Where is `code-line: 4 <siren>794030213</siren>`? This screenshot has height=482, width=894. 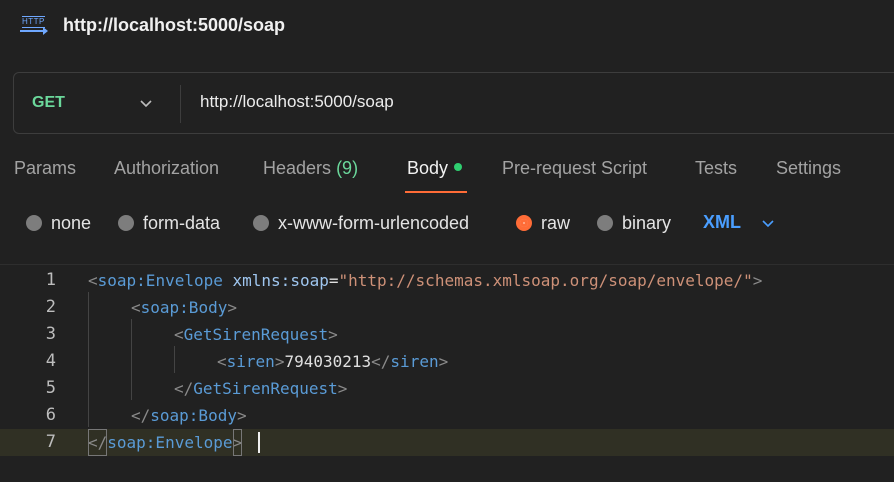
code-line: 4 <siren>794030213</siren> is located at coordinates (447, 361).